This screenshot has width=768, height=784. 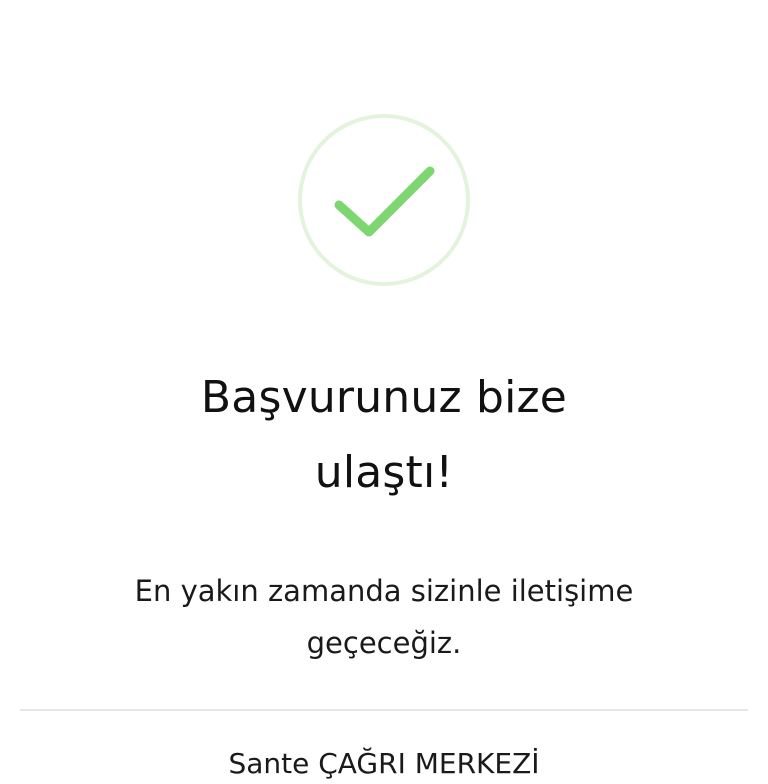 What do you see at coordinates (384, 643) in the screenshot?
I see `success-message-line-2: geçeceğiz.` at bounding box center [384, 643].